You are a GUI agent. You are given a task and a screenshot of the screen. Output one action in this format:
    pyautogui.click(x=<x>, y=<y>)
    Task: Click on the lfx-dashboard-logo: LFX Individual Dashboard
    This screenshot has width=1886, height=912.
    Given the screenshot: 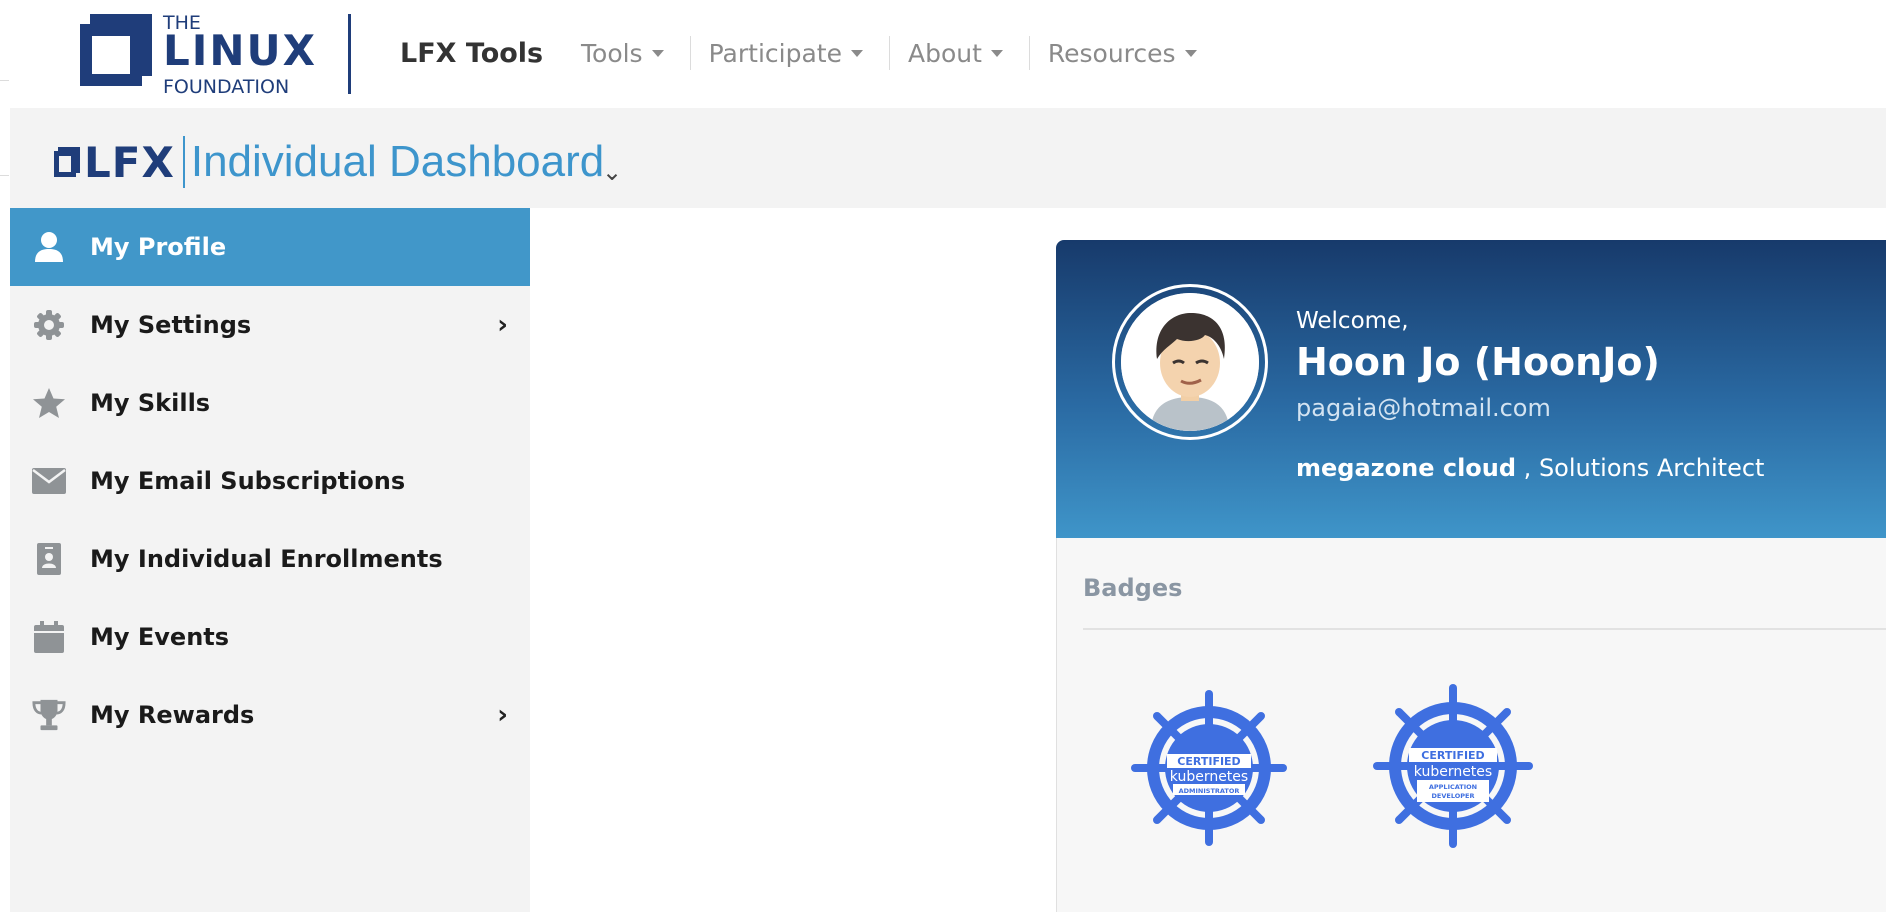 What is the action you would take?
    pyautogui.click(x=329, y=162)
    